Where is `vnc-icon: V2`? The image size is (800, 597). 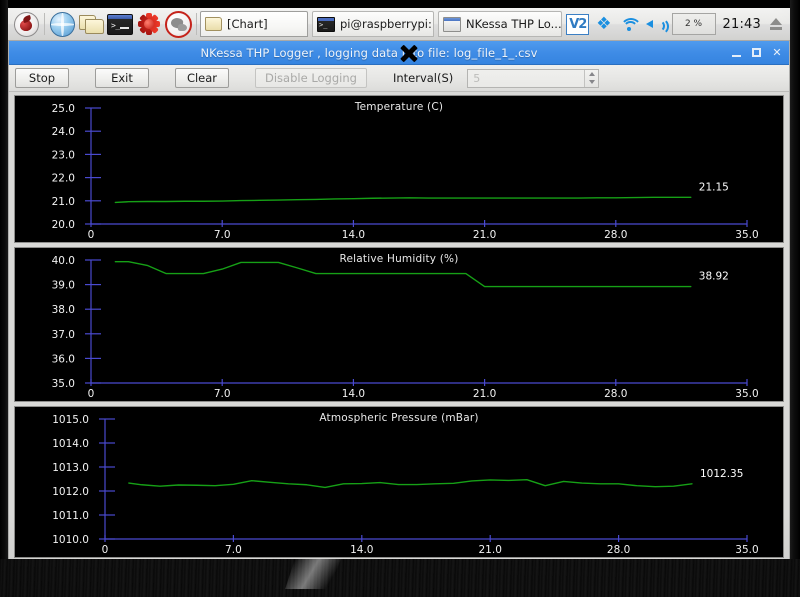
vnc-icon: V2 is located at coordinates (578, 24).